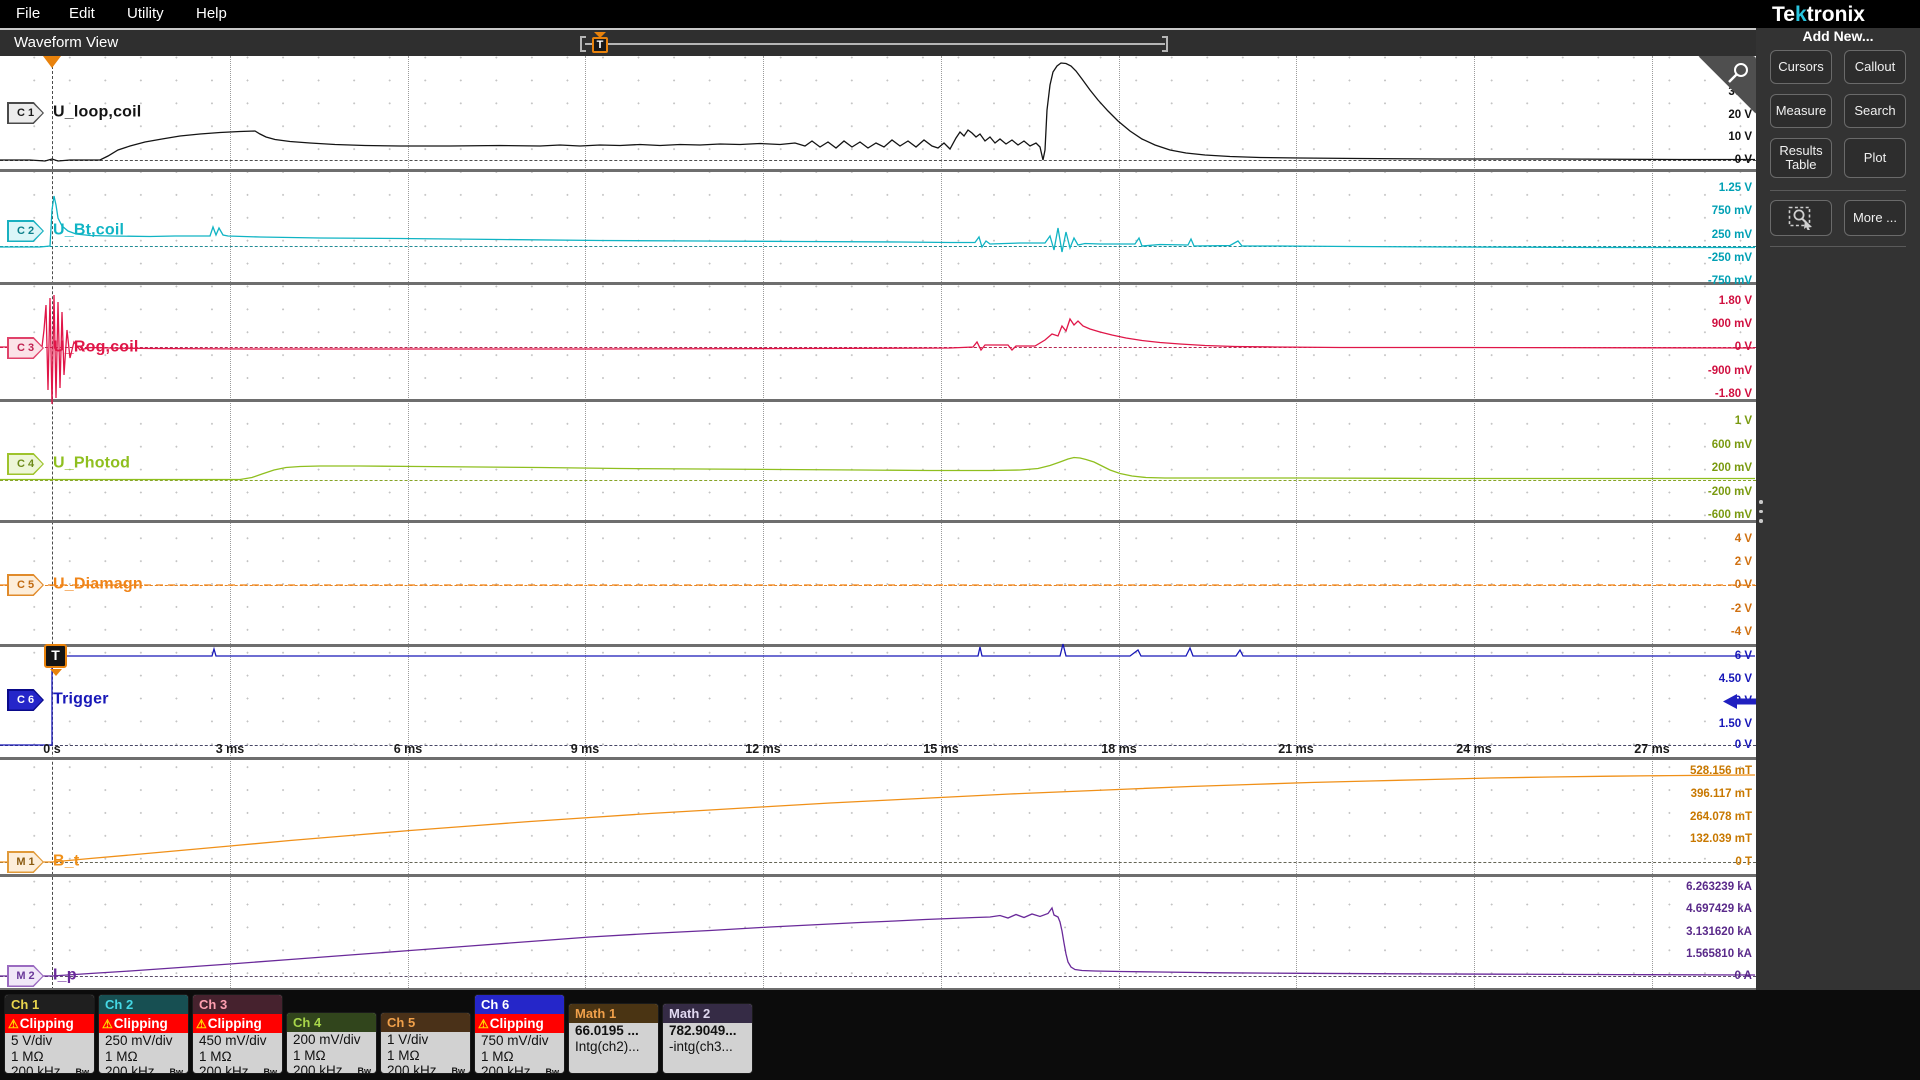  Describe the element at coordinates (1729, 515) in the screenshot. I see `C4-scale-label: -600 mV` at that location.